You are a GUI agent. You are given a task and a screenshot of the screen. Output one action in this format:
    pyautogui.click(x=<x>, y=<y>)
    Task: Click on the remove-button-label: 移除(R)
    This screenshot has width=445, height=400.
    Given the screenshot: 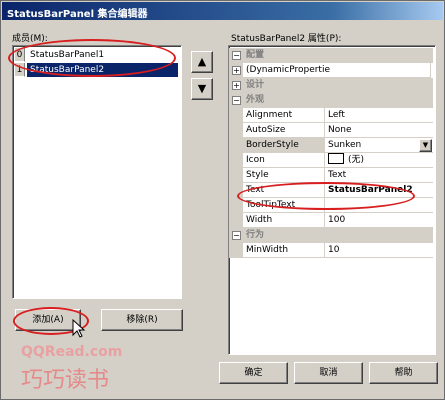 What is the action you would take?
    pyautogui.click(x=142, y=320)
    